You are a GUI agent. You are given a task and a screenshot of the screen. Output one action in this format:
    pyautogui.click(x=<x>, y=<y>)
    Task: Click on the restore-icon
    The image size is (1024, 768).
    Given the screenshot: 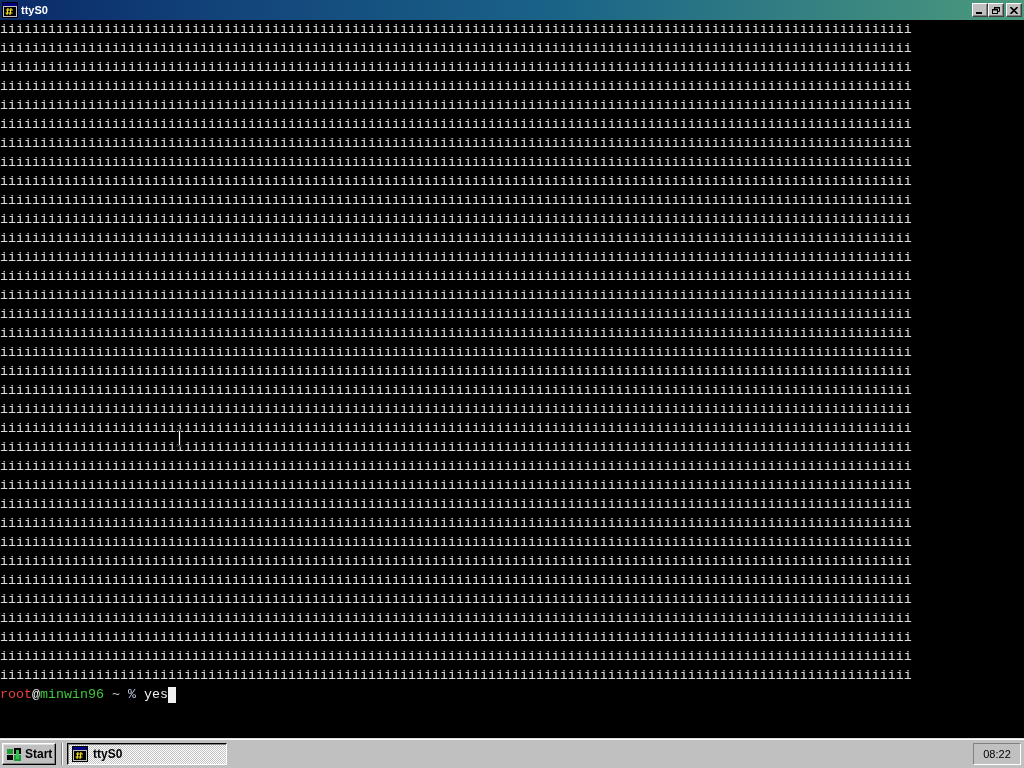 What is the action you would take?
    pyautogui.click(x=996, y=10)
    